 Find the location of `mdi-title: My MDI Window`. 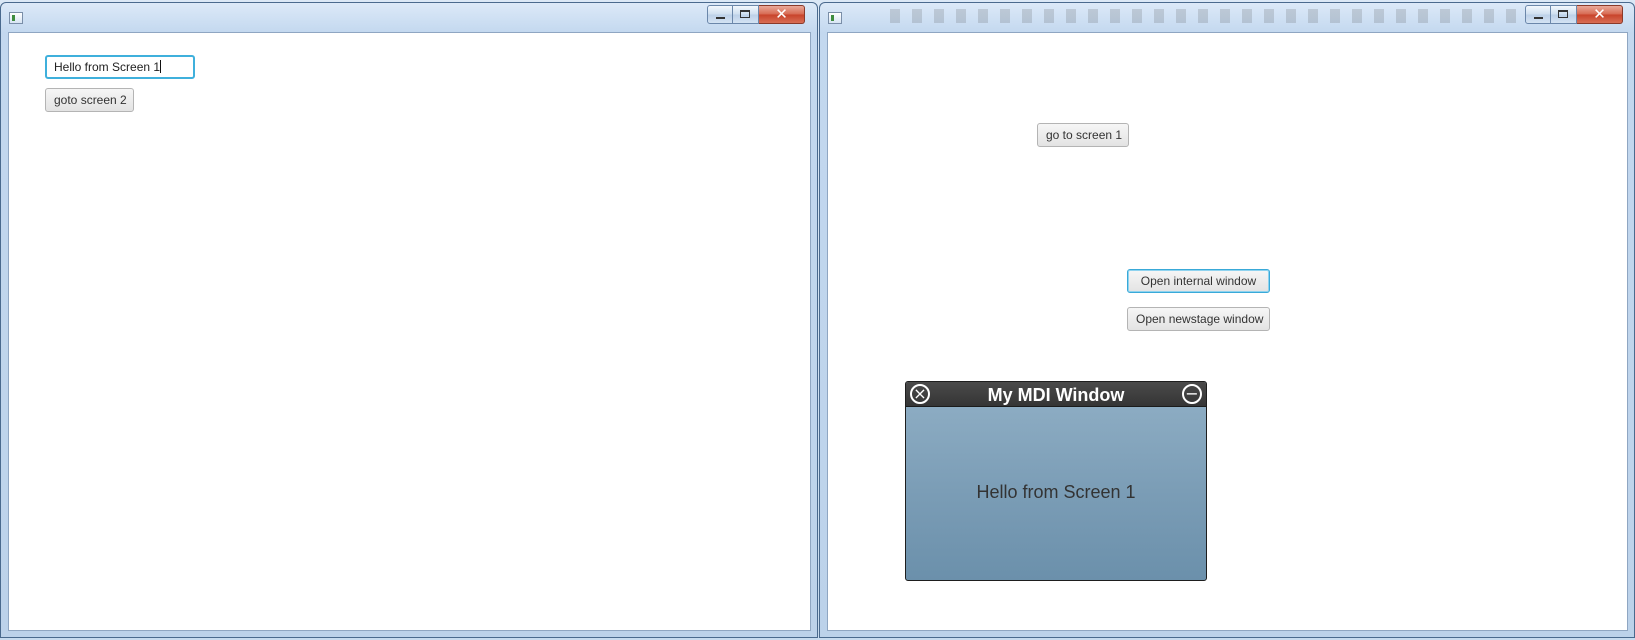

mdi-title: My MDI Window is located at coordinates (1056, 395).